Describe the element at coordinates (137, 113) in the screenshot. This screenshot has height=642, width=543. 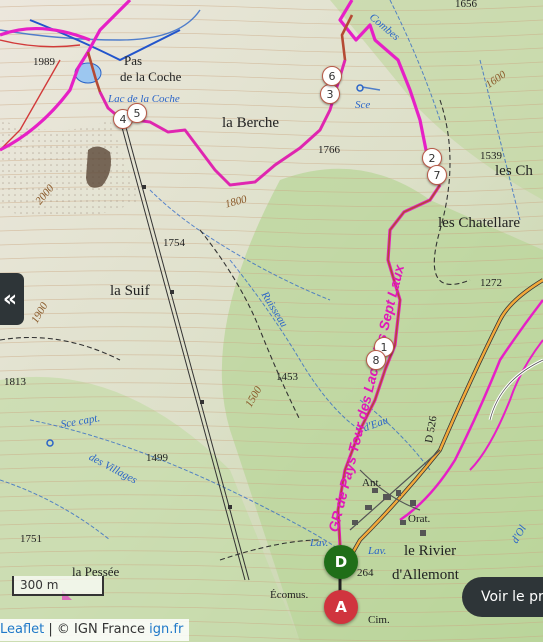
I see `waypoint-5: 5` at that location.